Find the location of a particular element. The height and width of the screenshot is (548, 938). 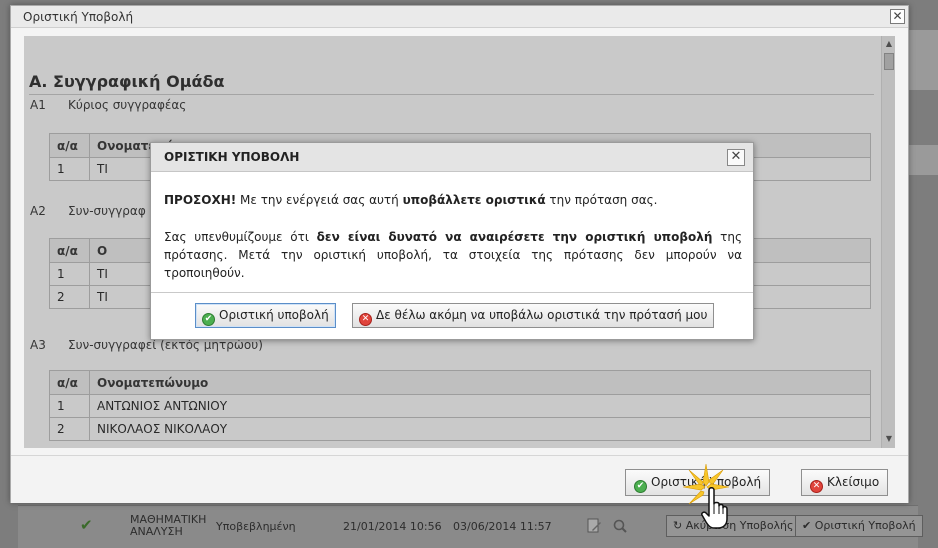

background-date-created: 21/01/2014 10:56 is located at coordinates (392, 526).